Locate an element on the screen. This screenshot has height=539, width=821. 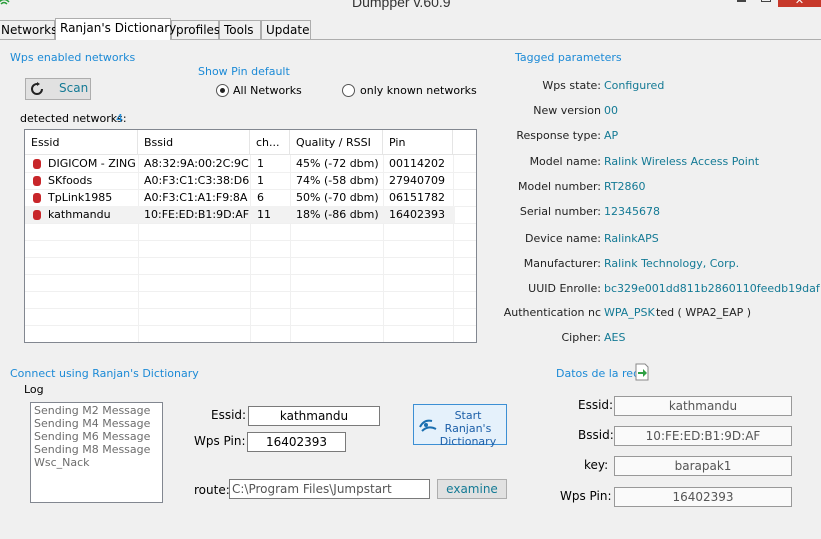
scan-button: Scan is located at coordinates (58, 89).